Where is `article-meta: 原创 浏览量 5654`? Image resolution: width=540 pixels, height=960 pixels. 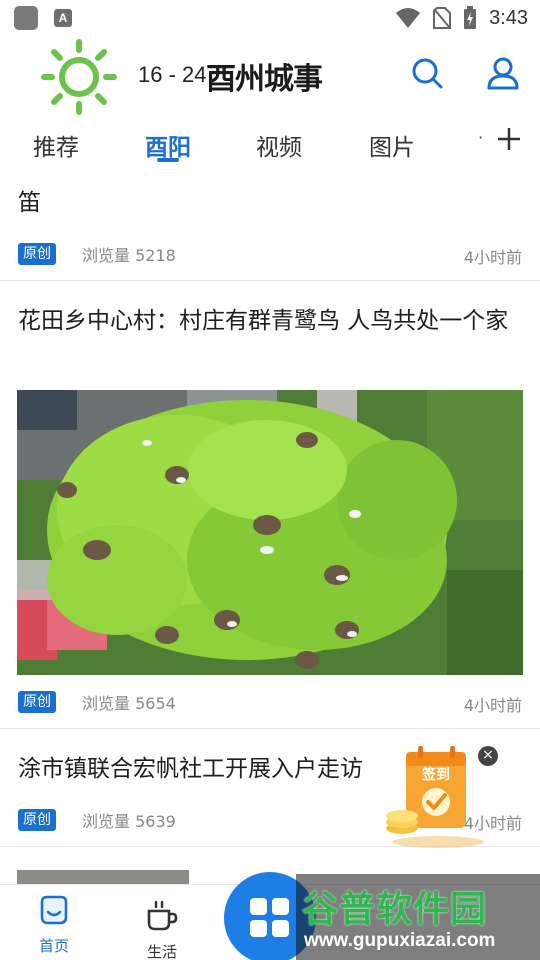
article-meta: 原创 浏览量 5654 is located at coordinates (97, 702).